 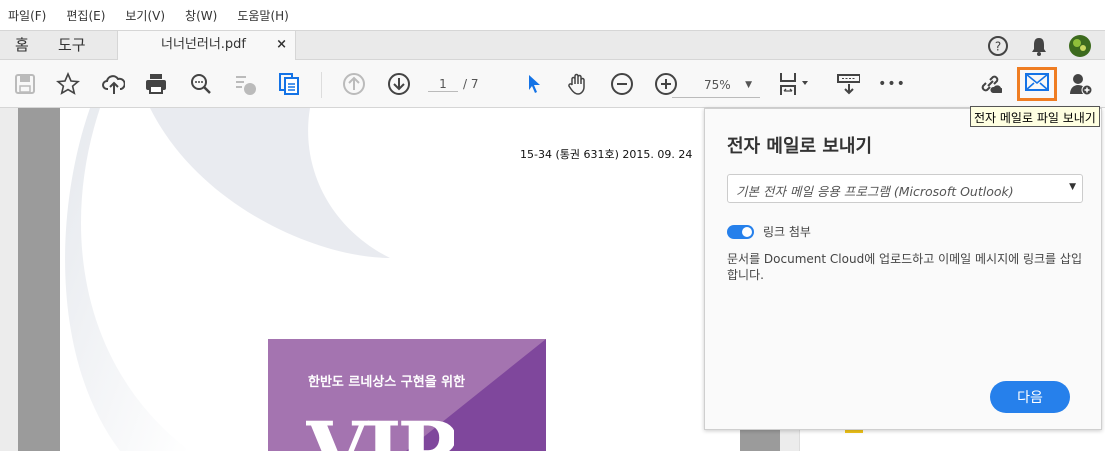 I want to click on hand-tool-icon, so click(x=578, y=84).